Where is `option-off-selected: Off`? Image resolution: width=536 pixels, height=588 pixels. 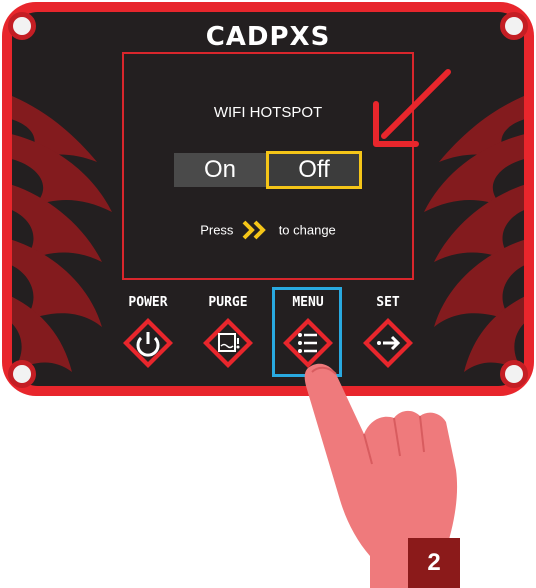 option-off-selected: Off is located at coordinates (314, 170).